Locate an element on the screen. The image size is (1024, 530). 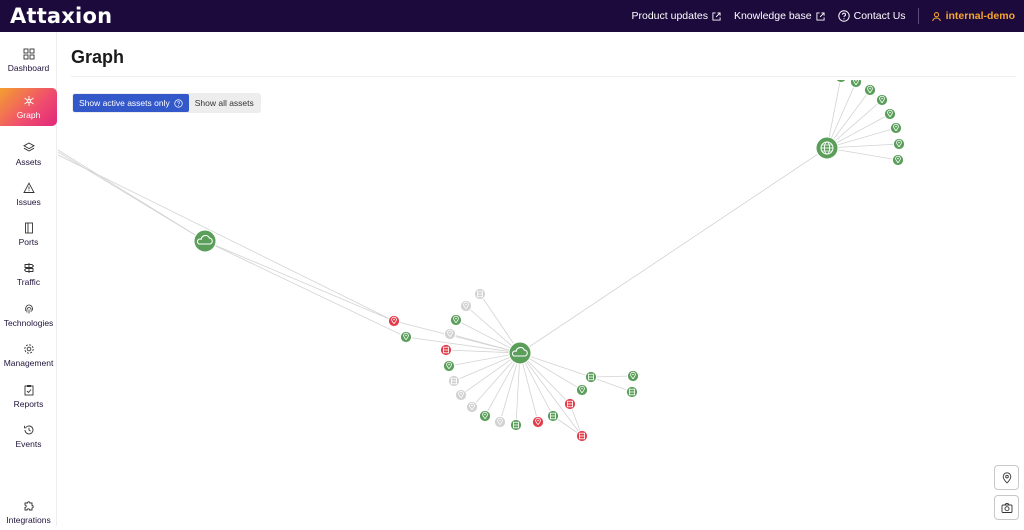
camera-icon is located at coordinates (1006, 507).